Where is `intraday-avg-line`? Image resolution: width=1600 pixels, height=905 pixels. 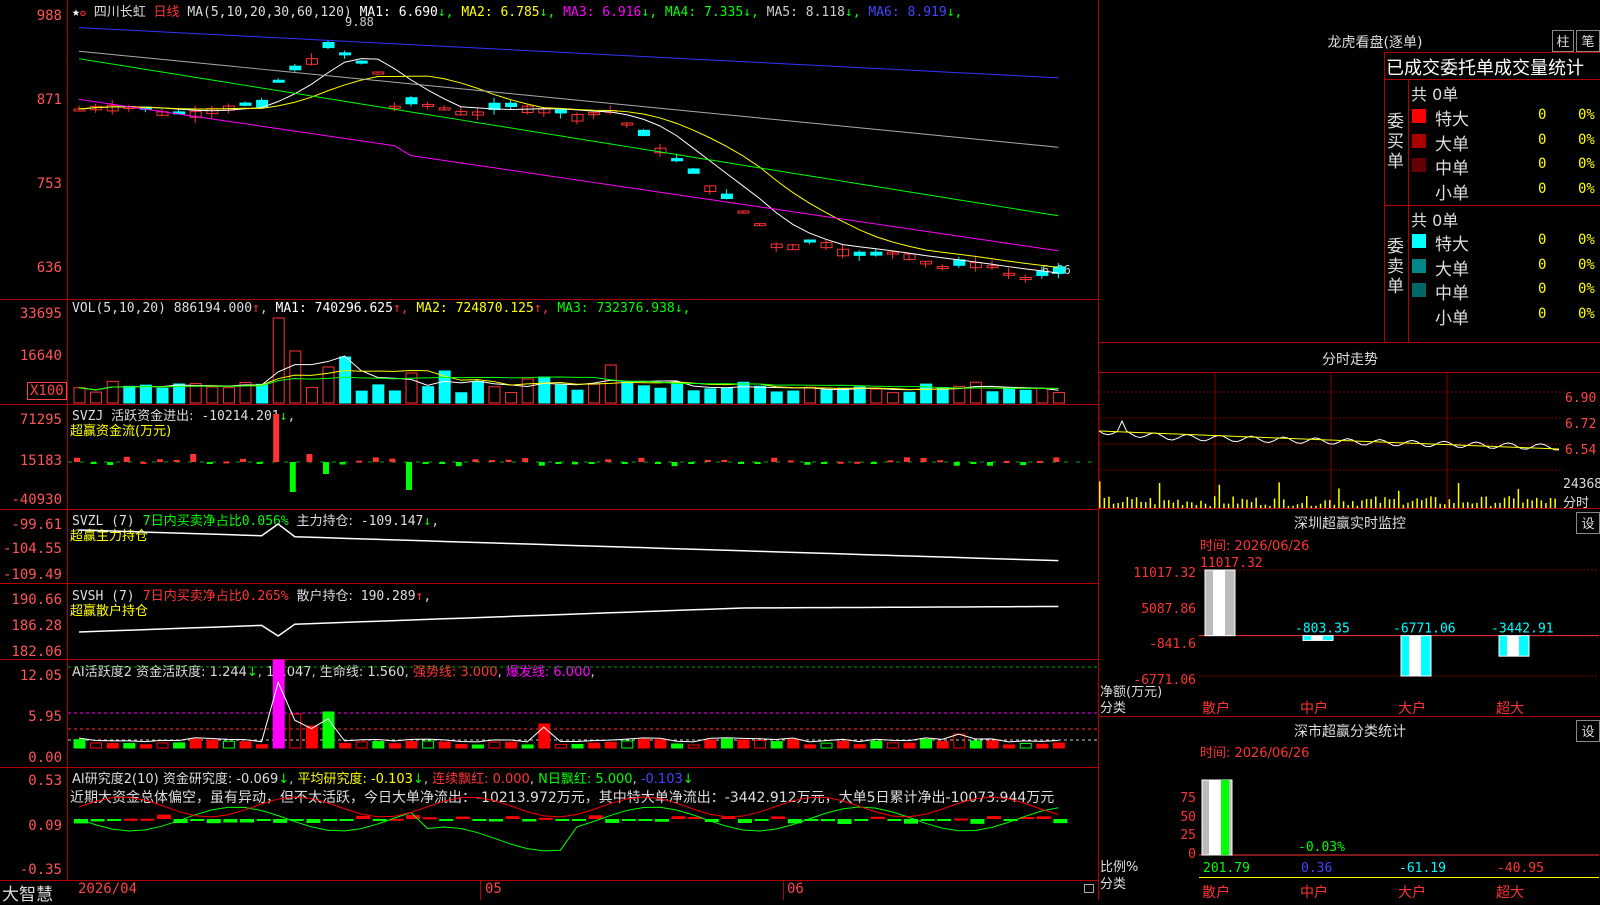 intraday-avg-line is located at coordinates (1329, 440).